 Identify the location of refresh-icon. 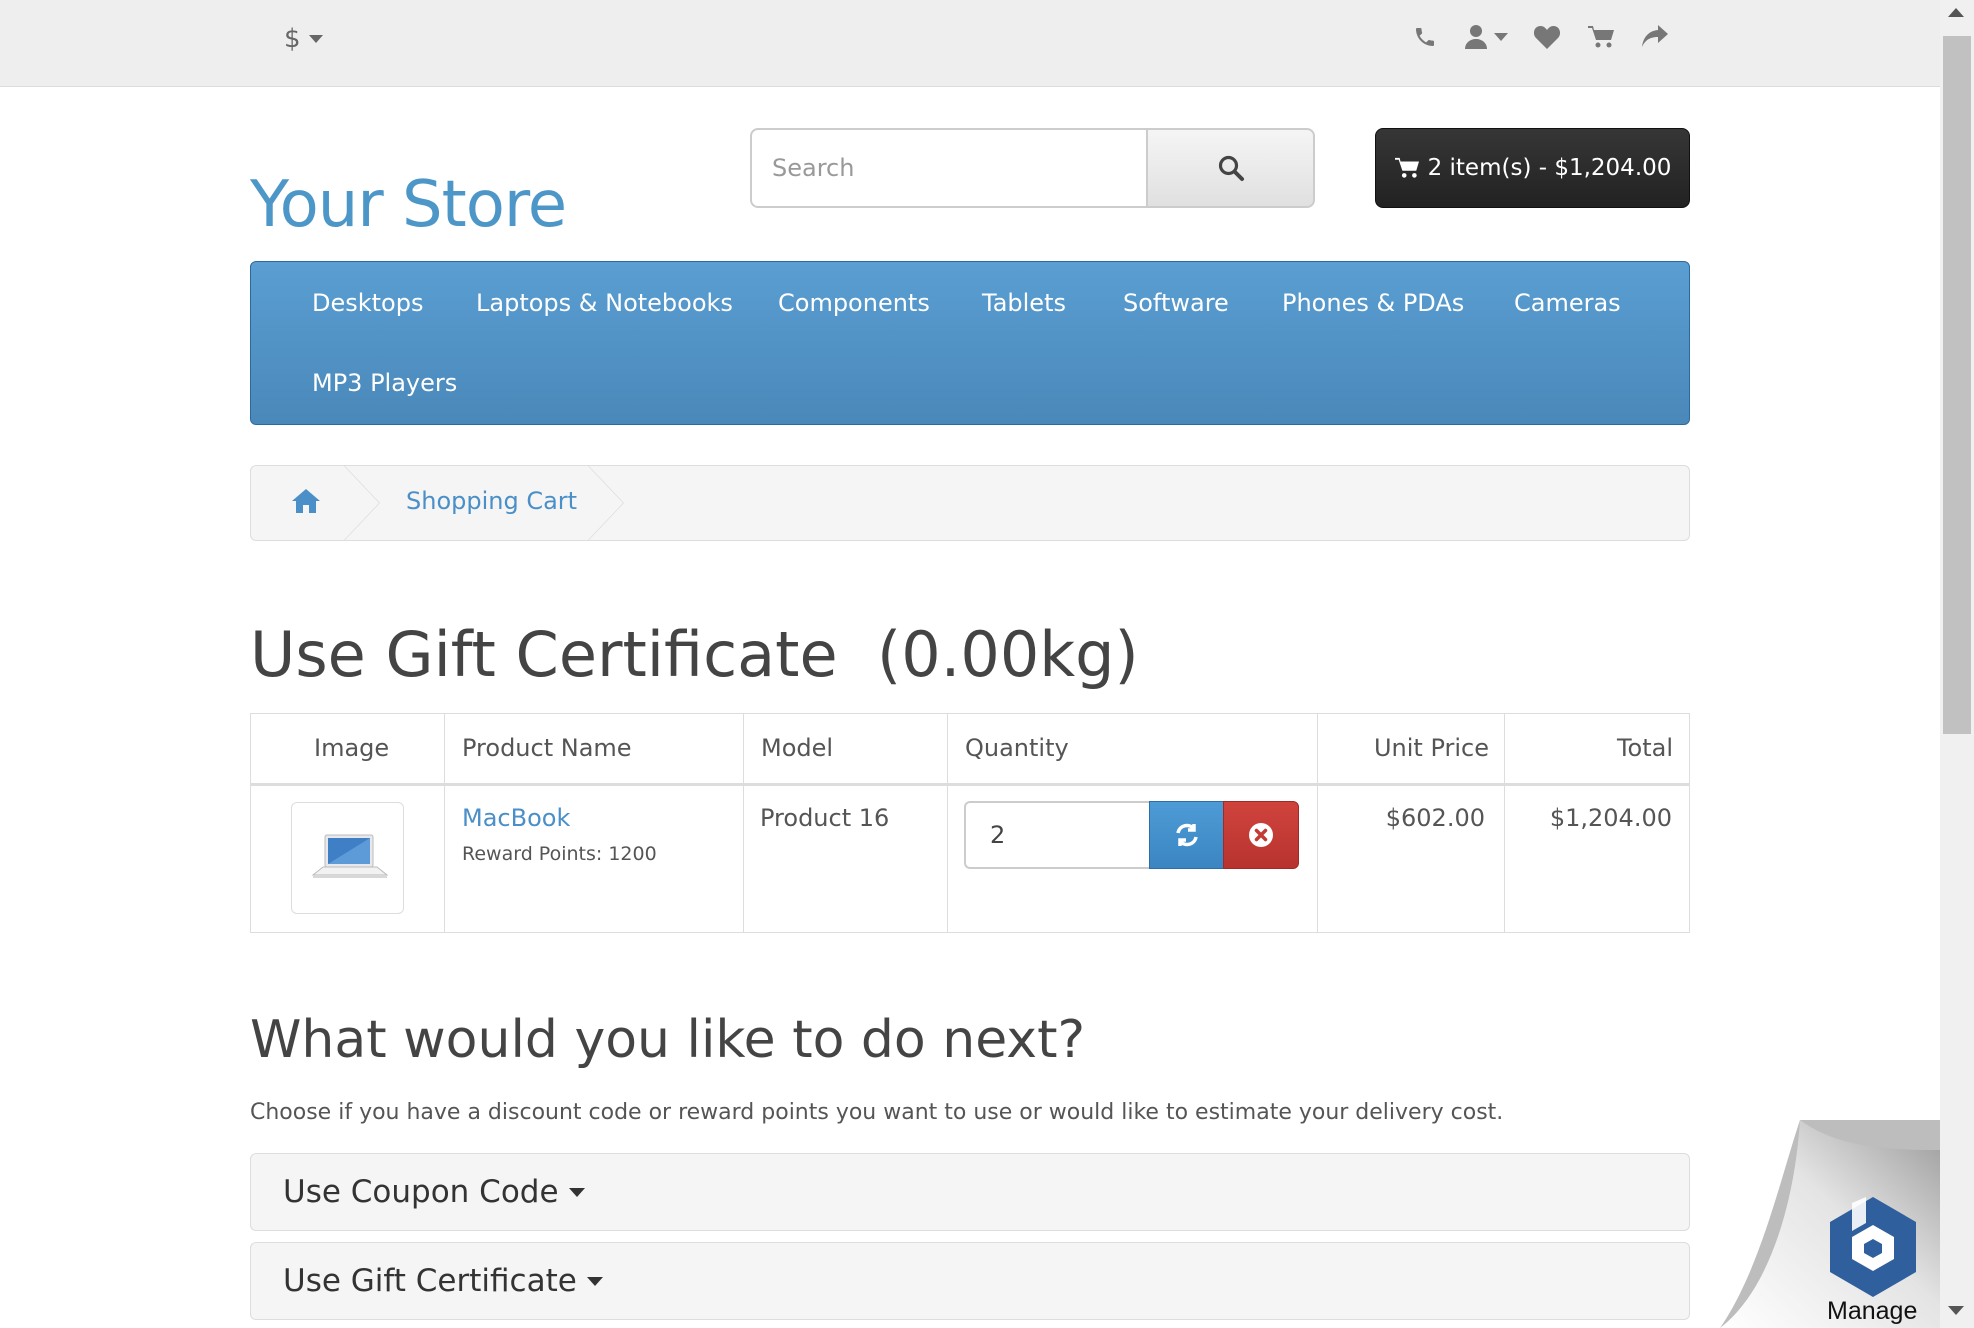
(1186, 835).